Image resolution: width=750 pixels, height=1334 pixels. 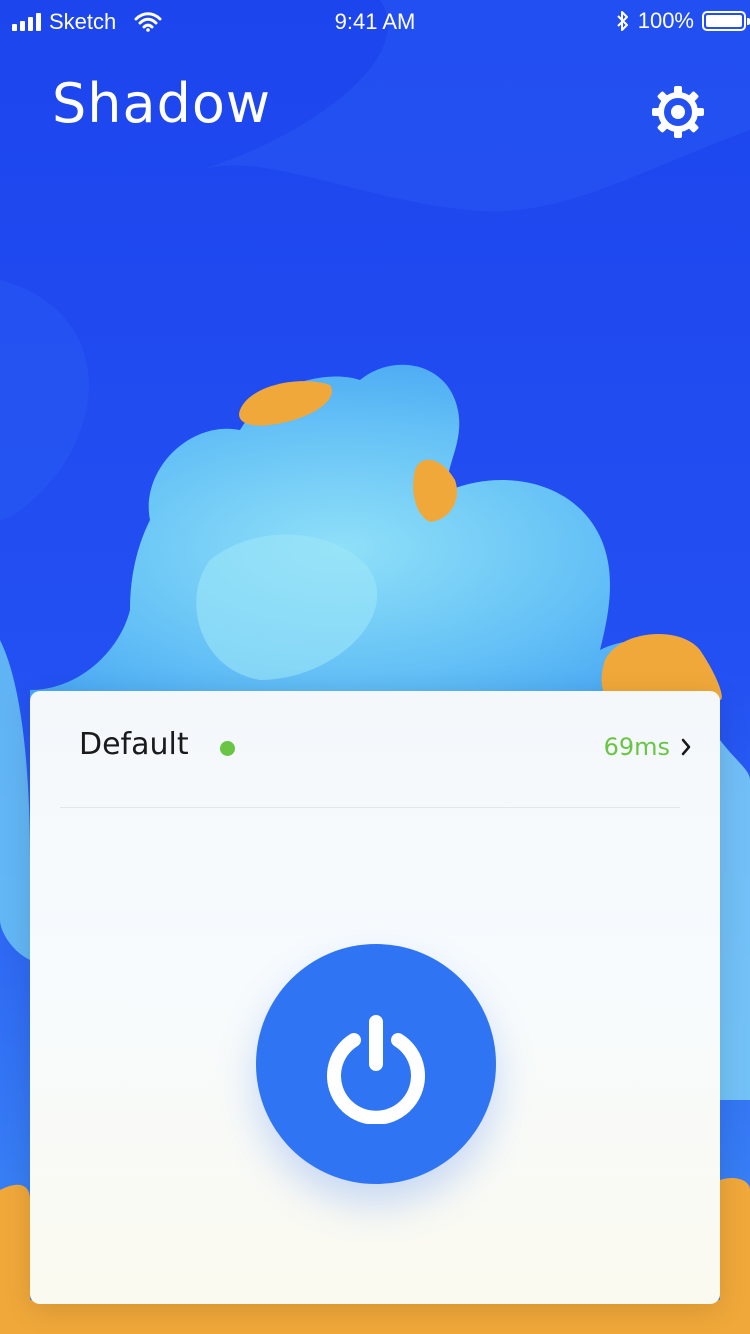 What do you see at coordinates (622, 21) in the screenshot?
I see `bluetooth-icon` at bounding box center [622, 21].